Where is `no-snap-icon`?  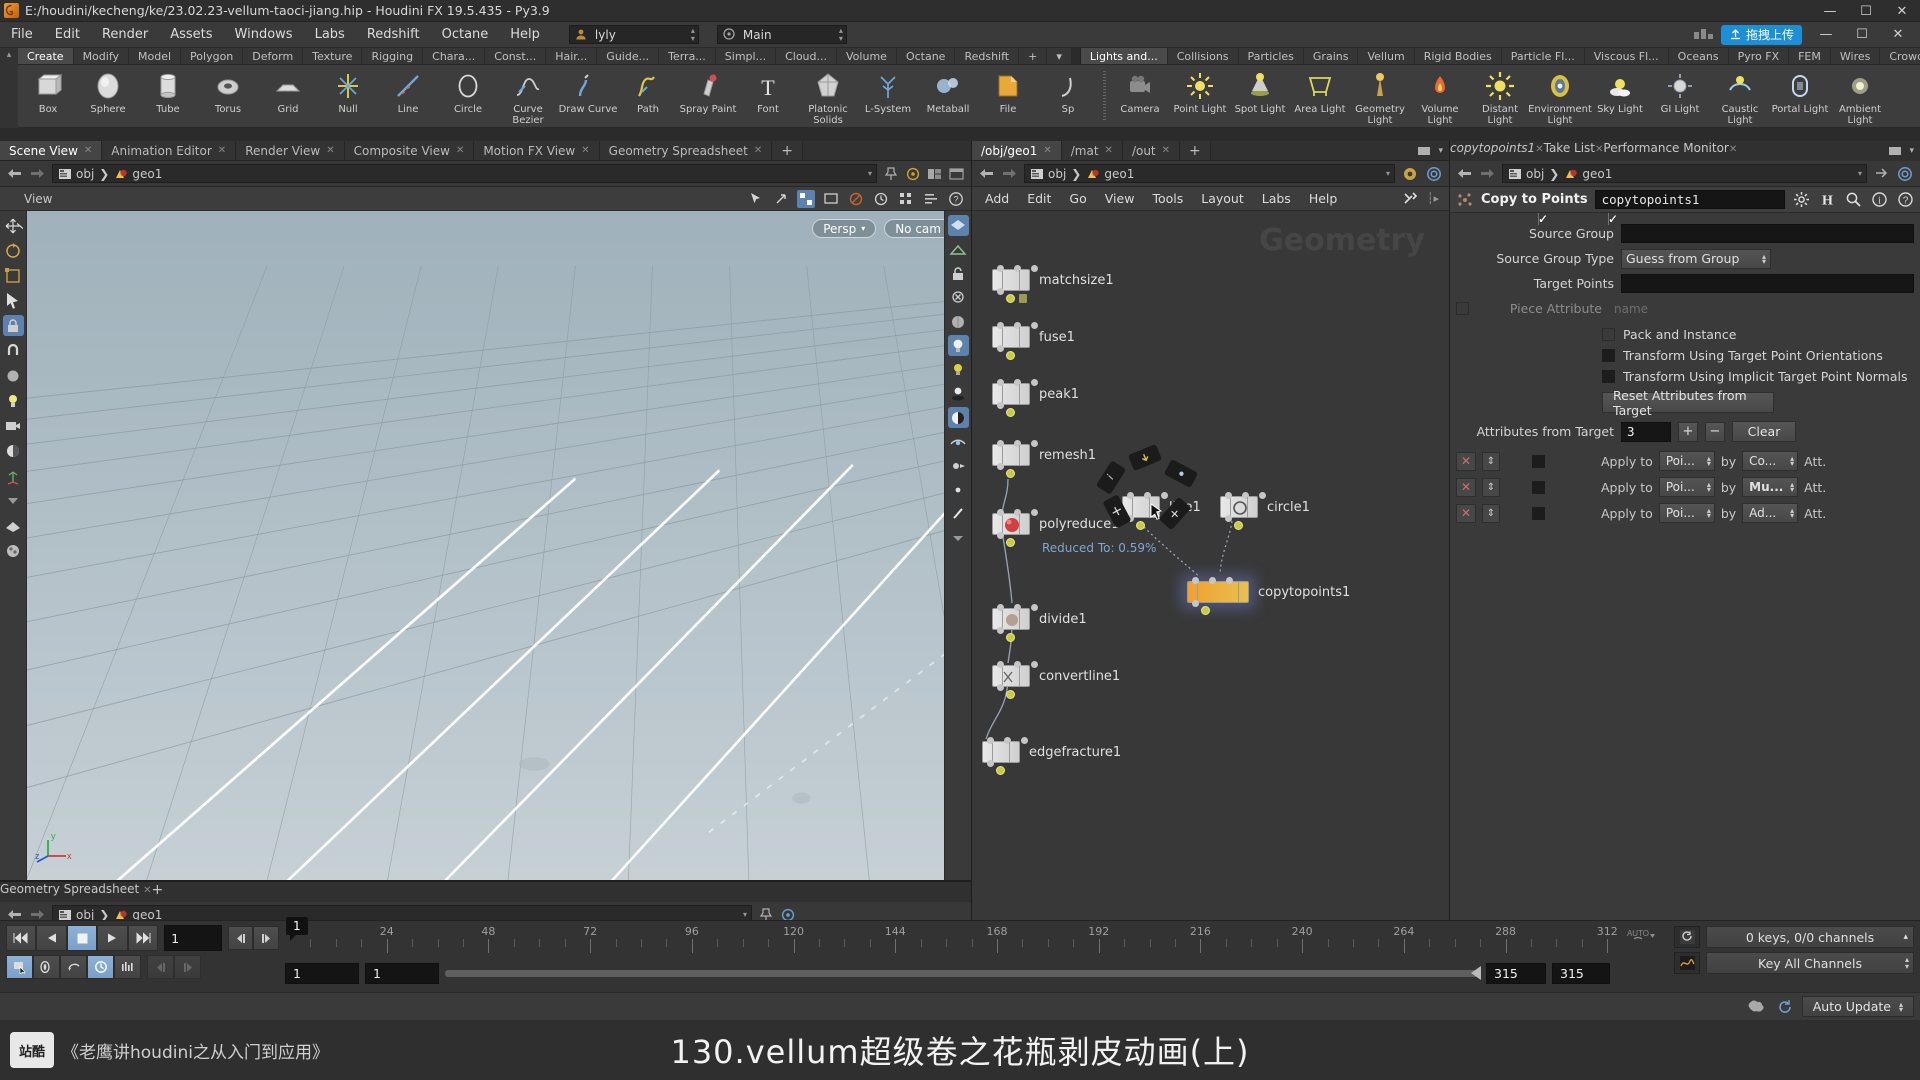
no-snap-icon is located at coordinates (856, 199).